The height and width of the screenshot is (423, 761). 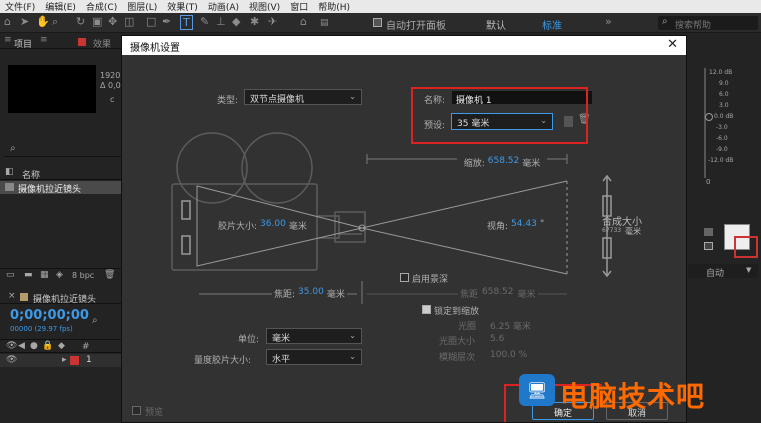 I want to click on menu-view: 视图(V), so click(x=264, y=6).